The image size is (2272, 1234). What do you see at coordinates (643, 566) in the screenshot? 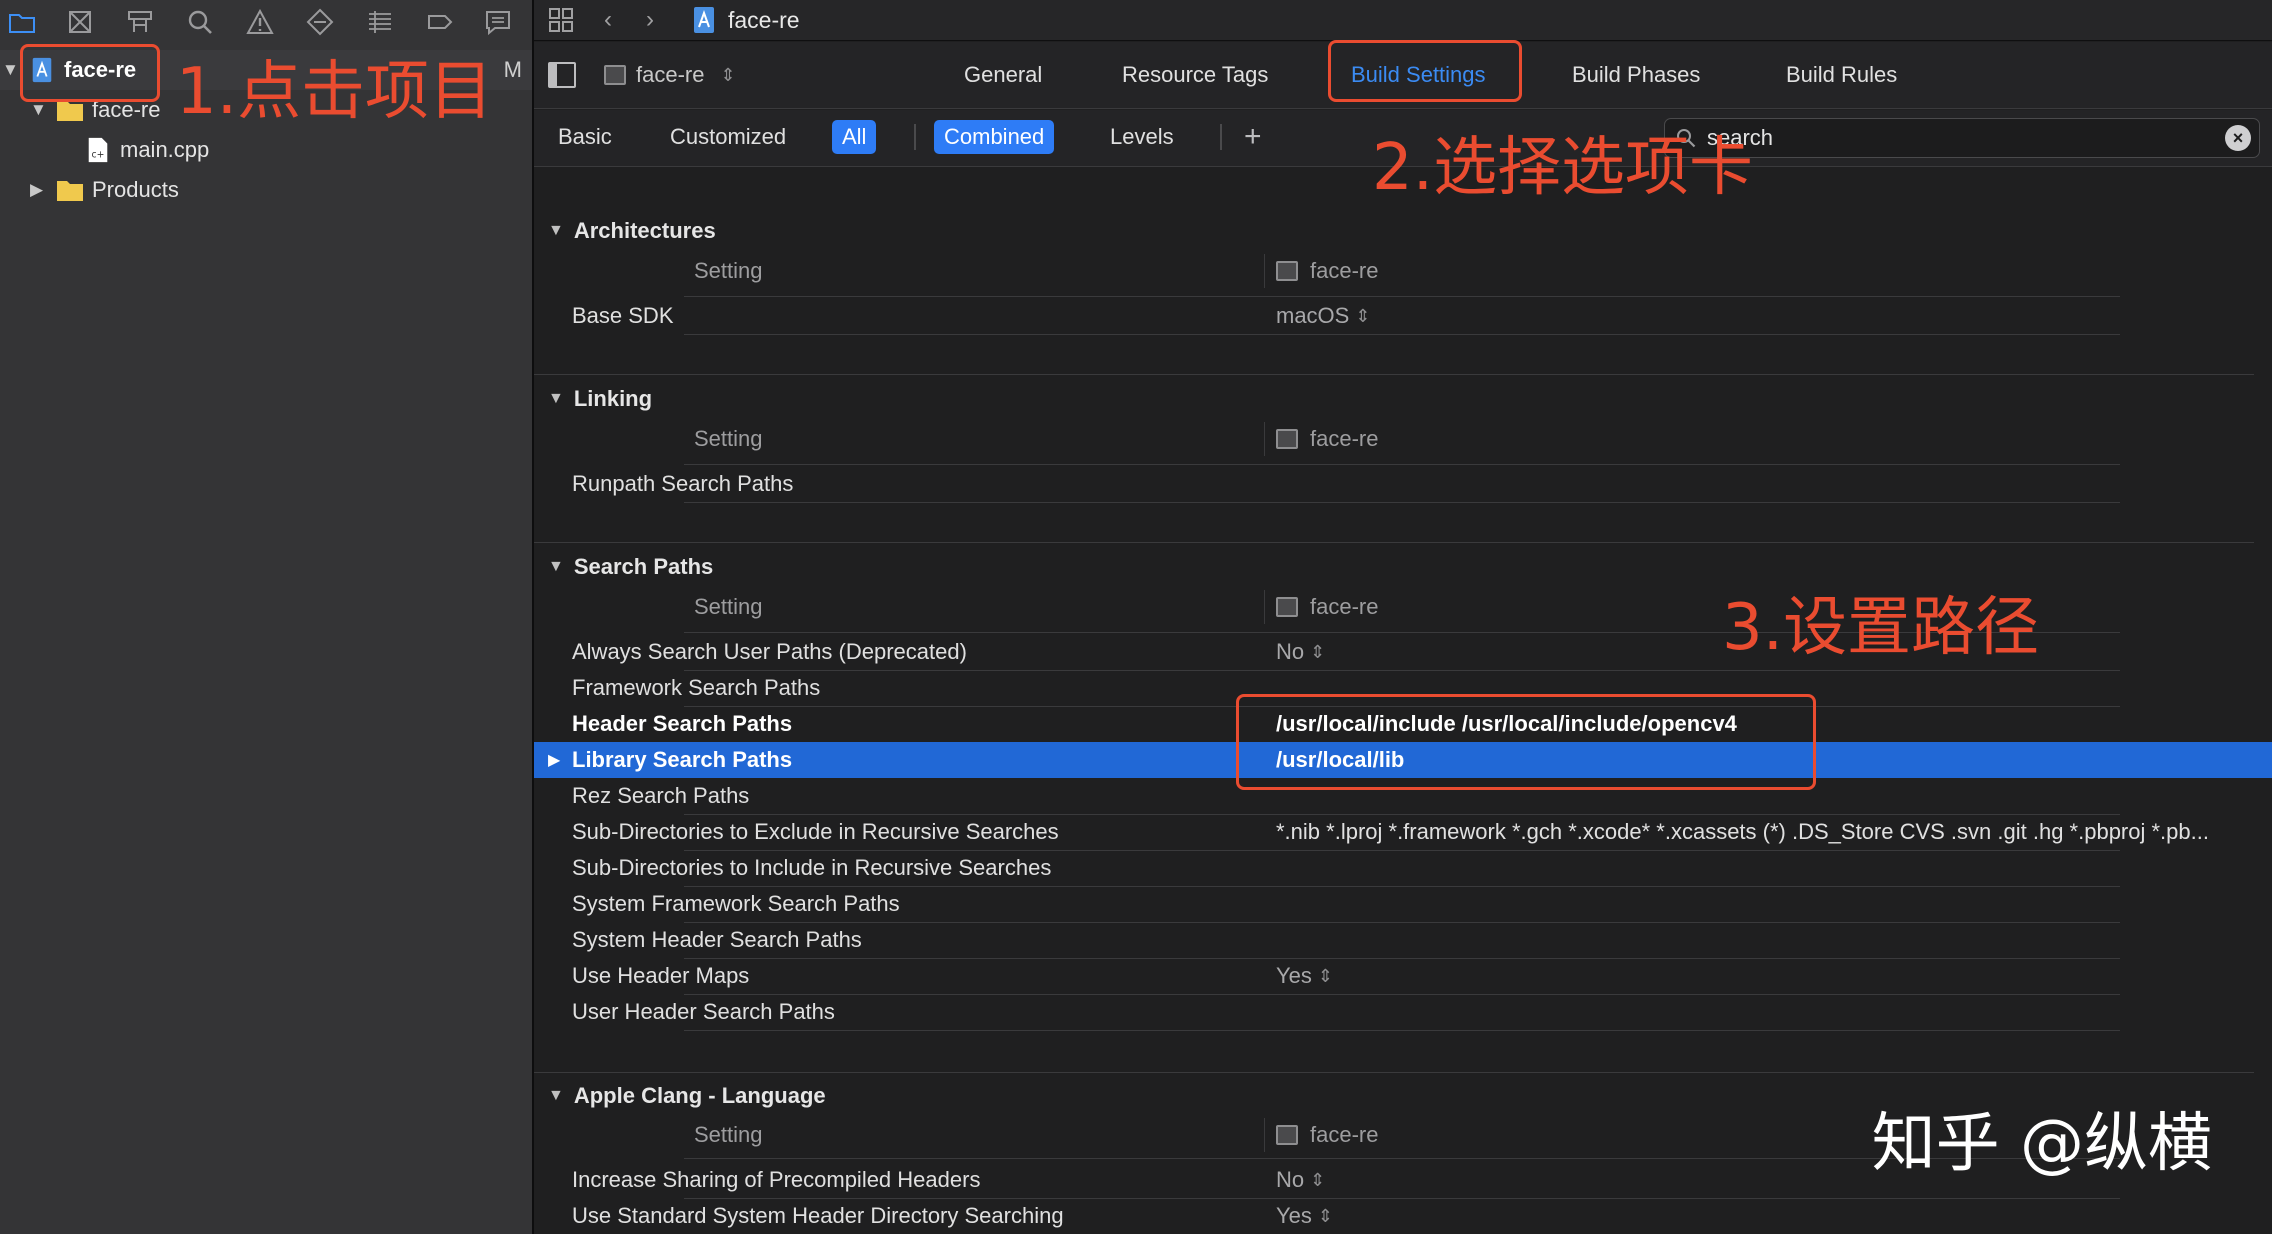
I see `section-title: Search Paths` at bounding box center [643, 566].